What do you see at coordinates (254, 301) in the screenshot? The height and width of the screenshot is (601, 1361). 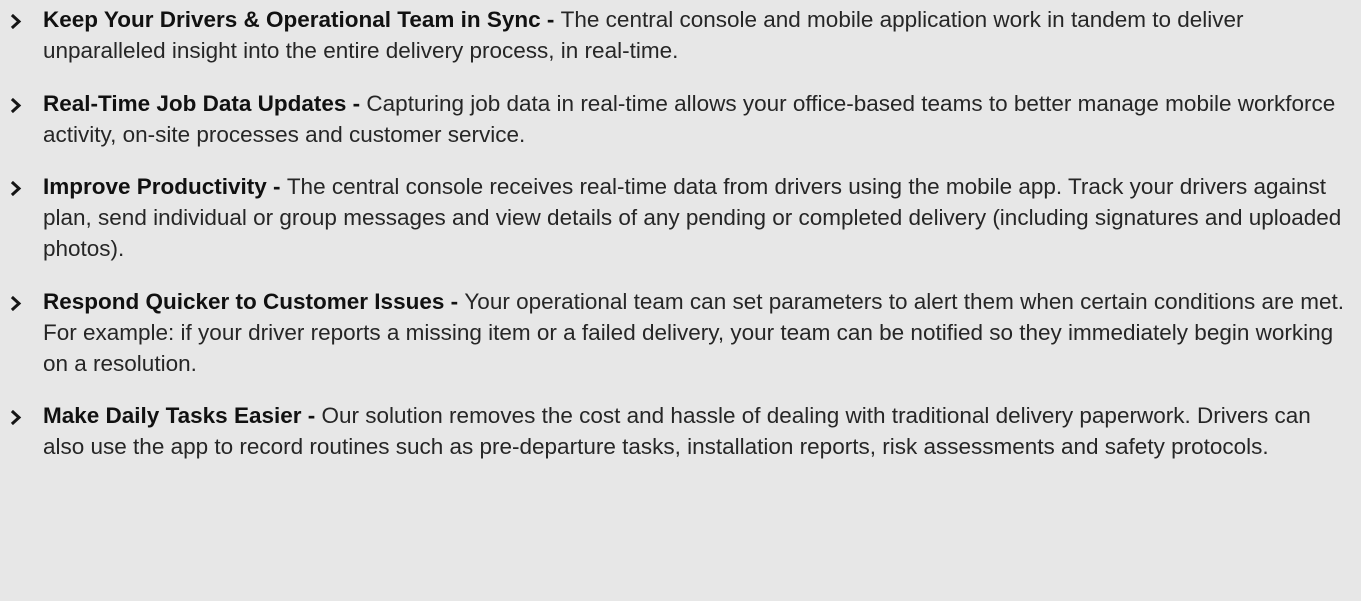 I see `feature-title: Respond Quicker to Customer Issues -` at bounding box center [254, 301].